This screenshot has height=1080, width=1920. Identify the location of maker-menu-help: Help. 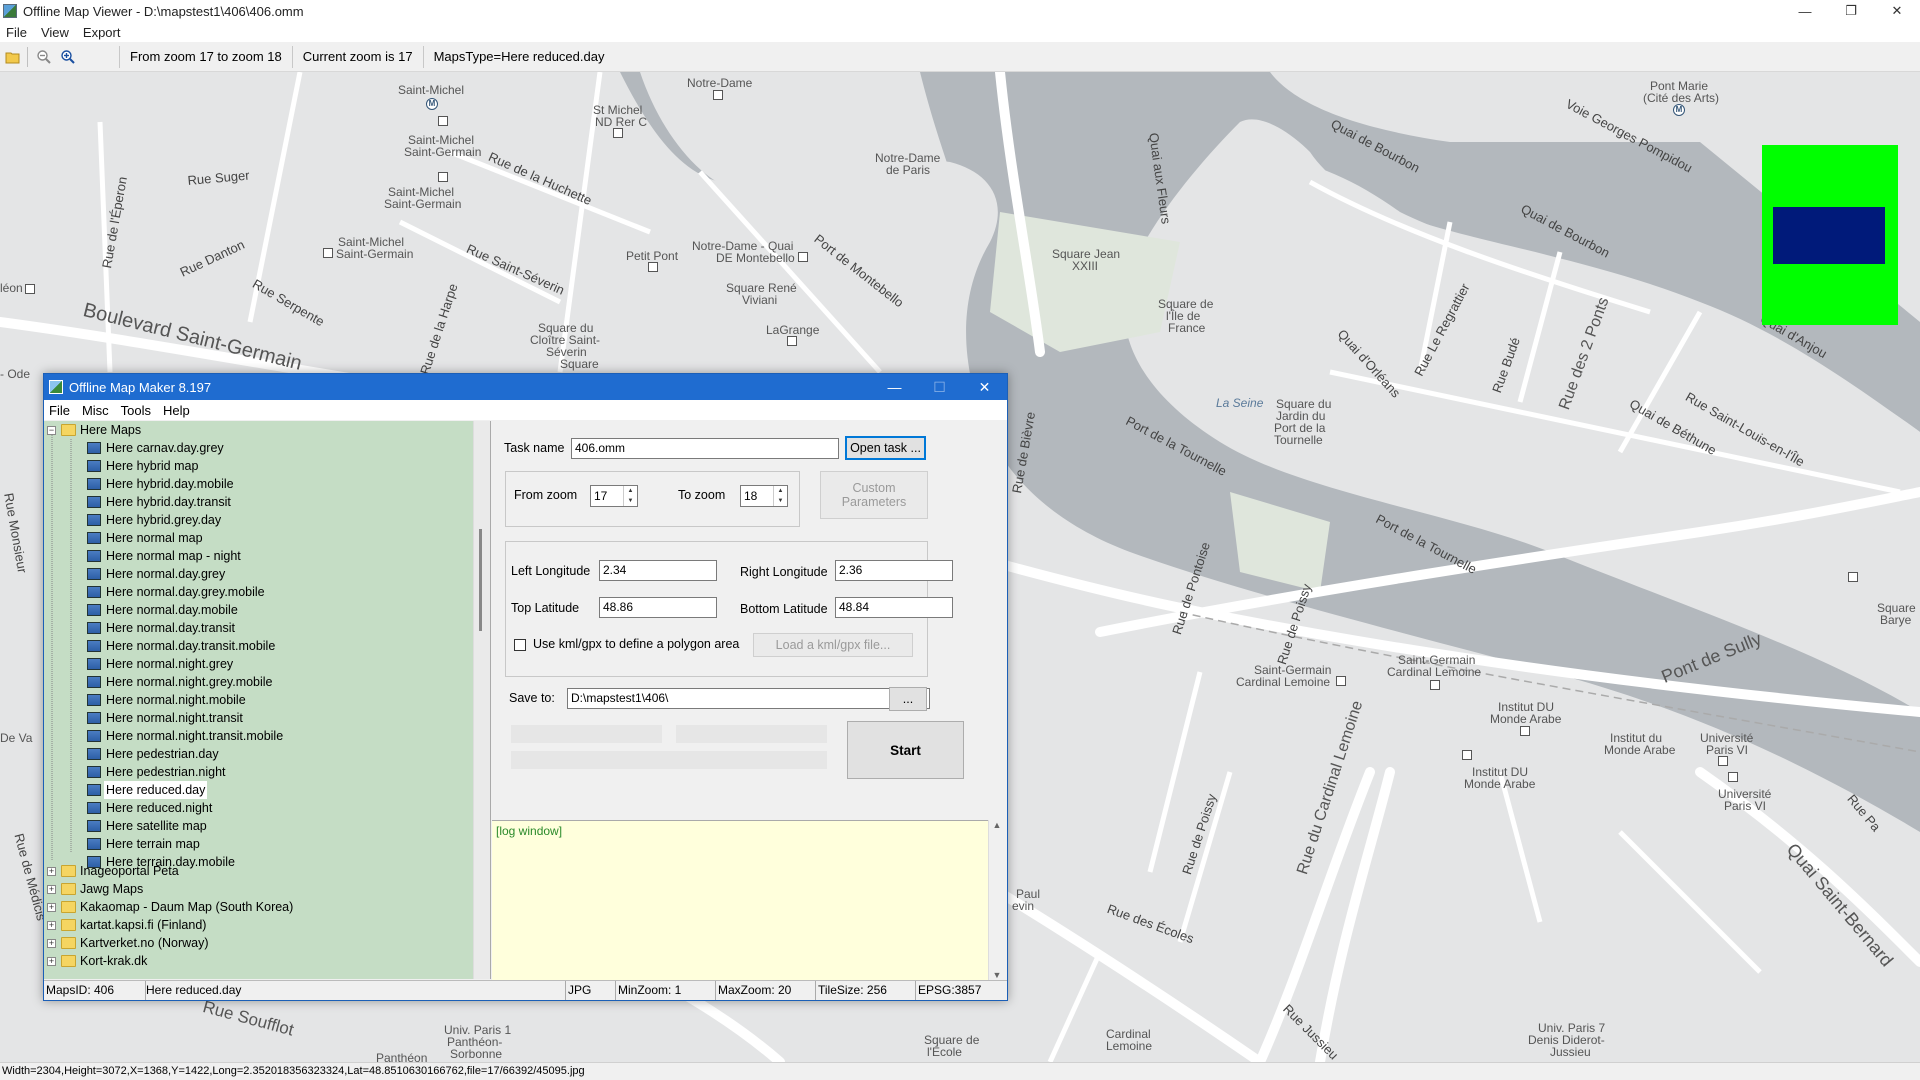
(176, 410).